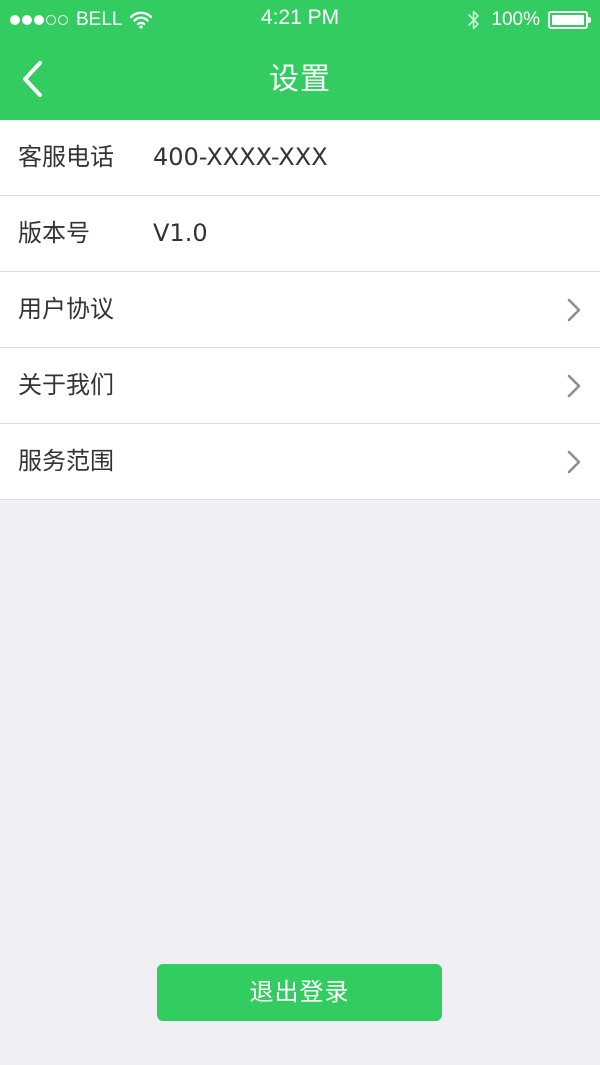 The image size is (600, 1065). I want to click on battery-percentage: 100%, so click(515, 19).